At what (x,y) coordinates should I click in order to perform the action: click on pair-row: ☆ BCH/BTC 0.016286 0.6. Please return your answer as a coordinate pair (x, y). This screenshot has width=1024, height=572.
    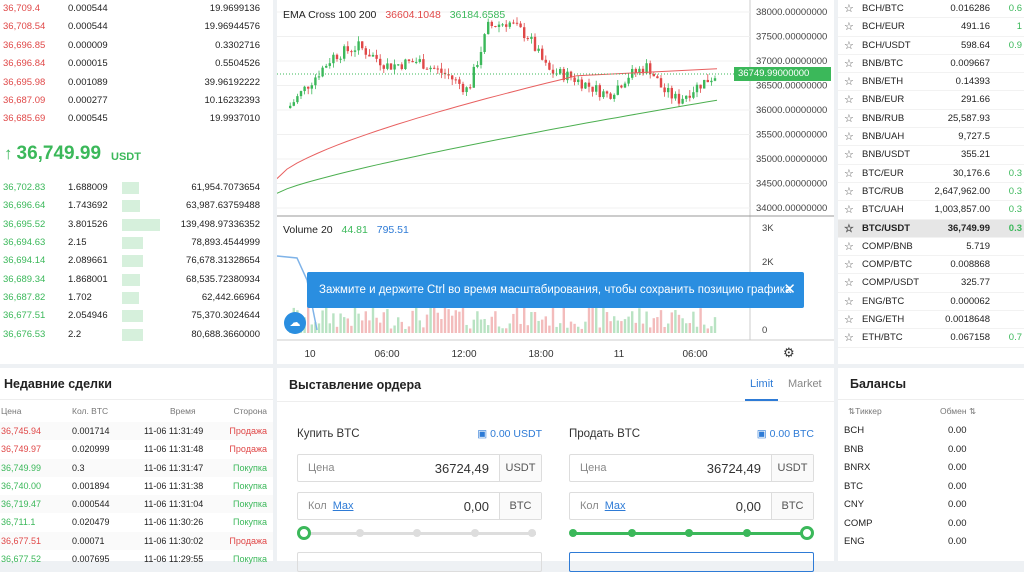
    Looking at the image, I should click on (931, 9).